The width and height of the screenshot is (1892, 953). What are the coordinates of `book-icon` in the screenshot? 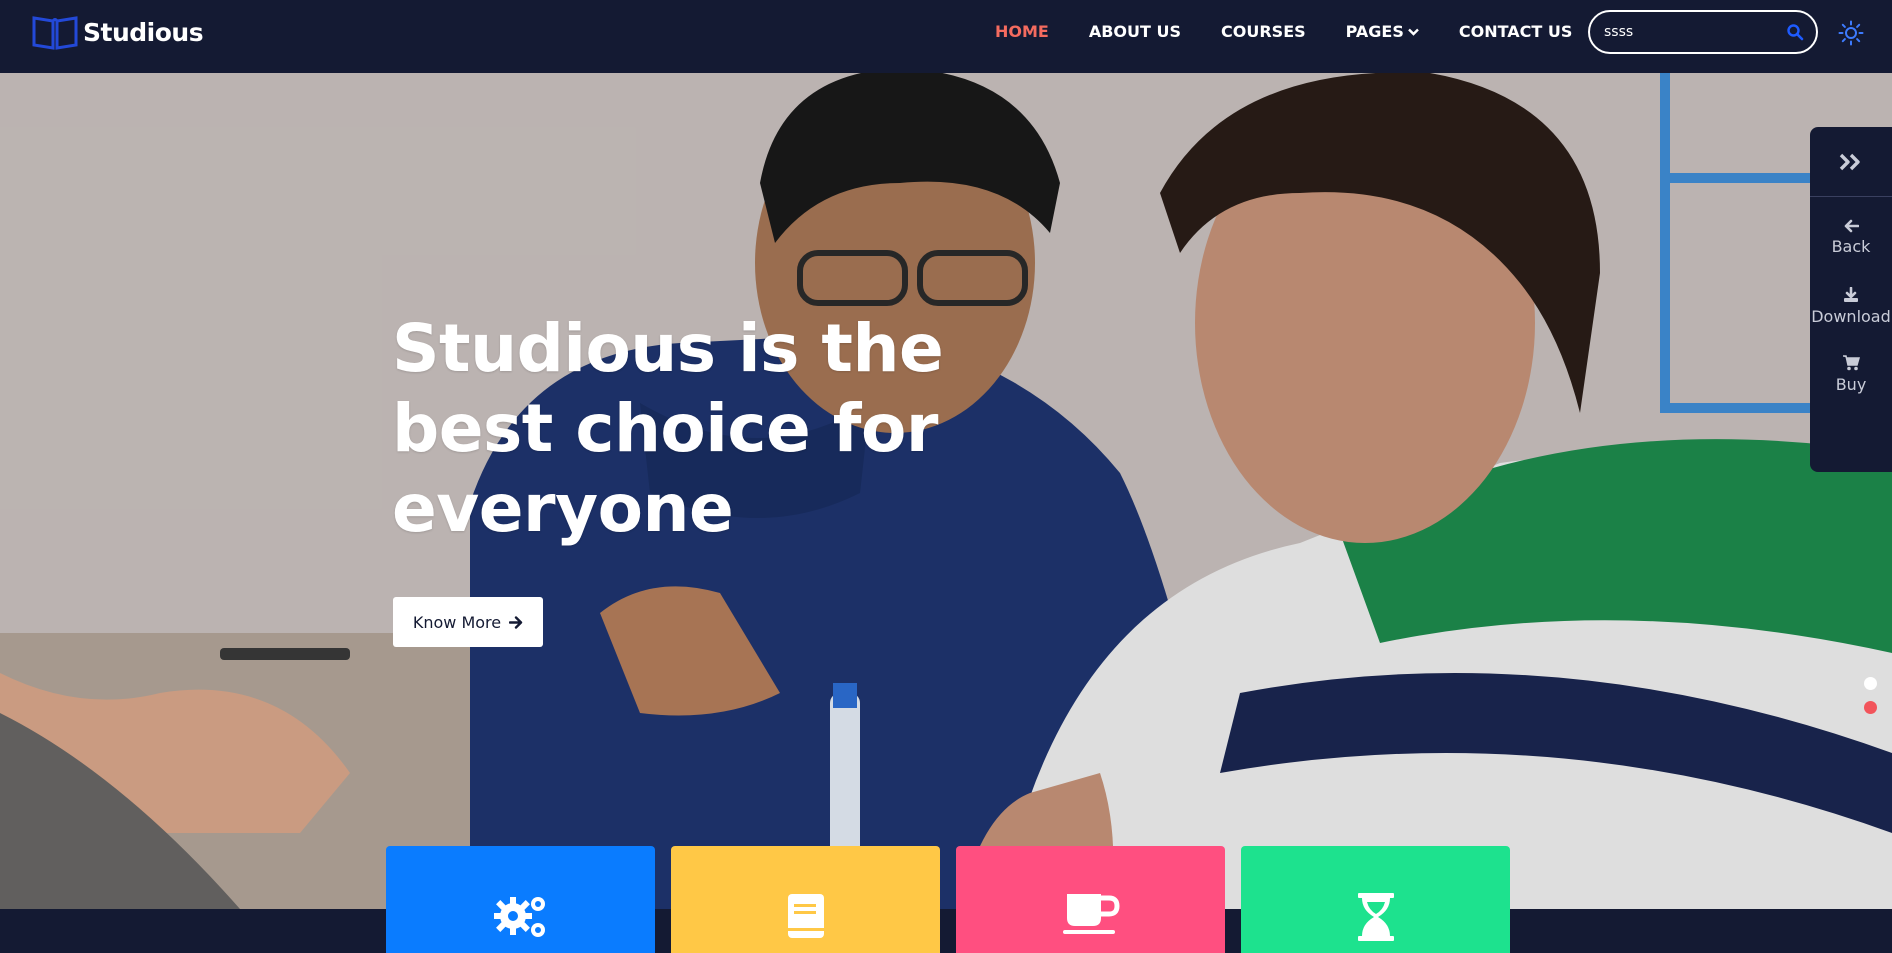 It's located at (805, 916).